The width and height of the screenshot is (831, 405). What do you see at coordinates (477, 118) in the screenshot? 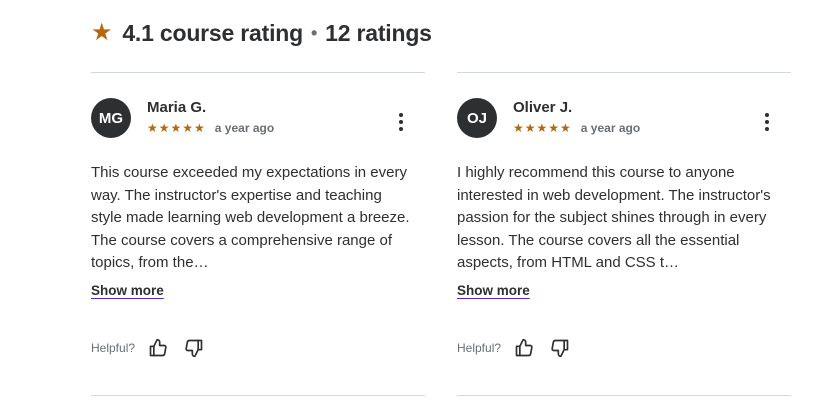
I see `avatar: OJ` at bounding box center [477, 118].